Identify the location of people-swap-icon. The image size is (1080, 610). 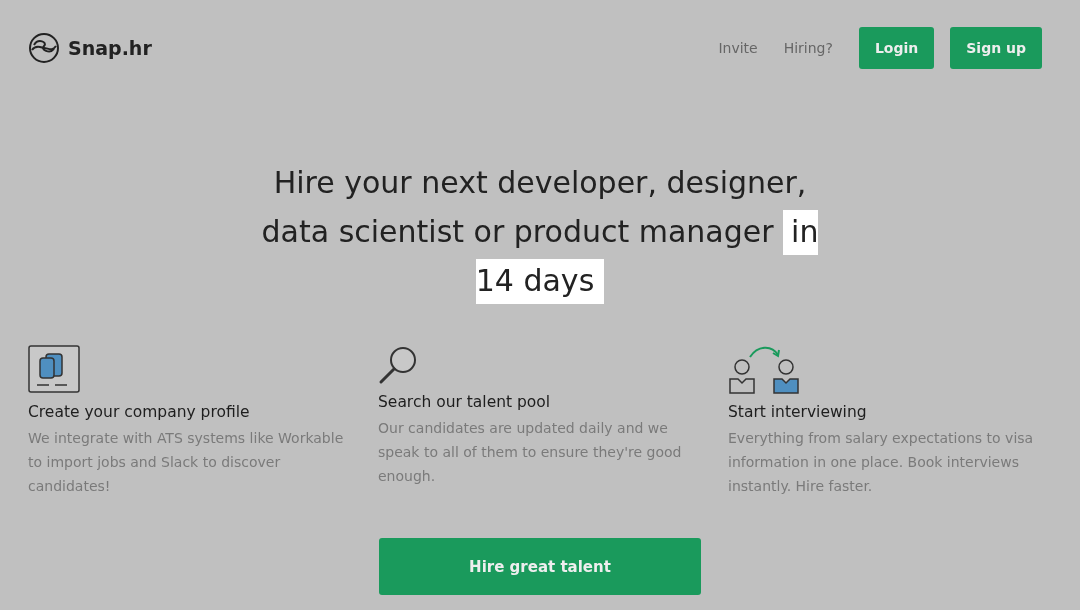
(764, 371).